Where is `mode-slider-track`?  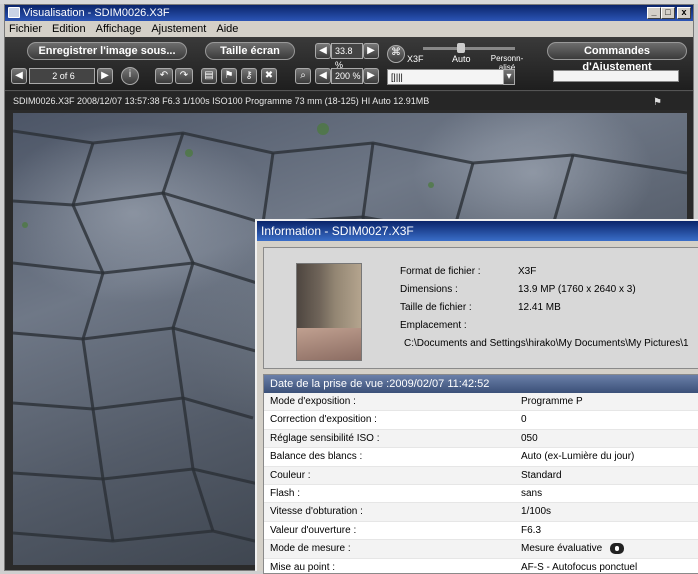
mode-slider-track is located at coordinates (469, 48).